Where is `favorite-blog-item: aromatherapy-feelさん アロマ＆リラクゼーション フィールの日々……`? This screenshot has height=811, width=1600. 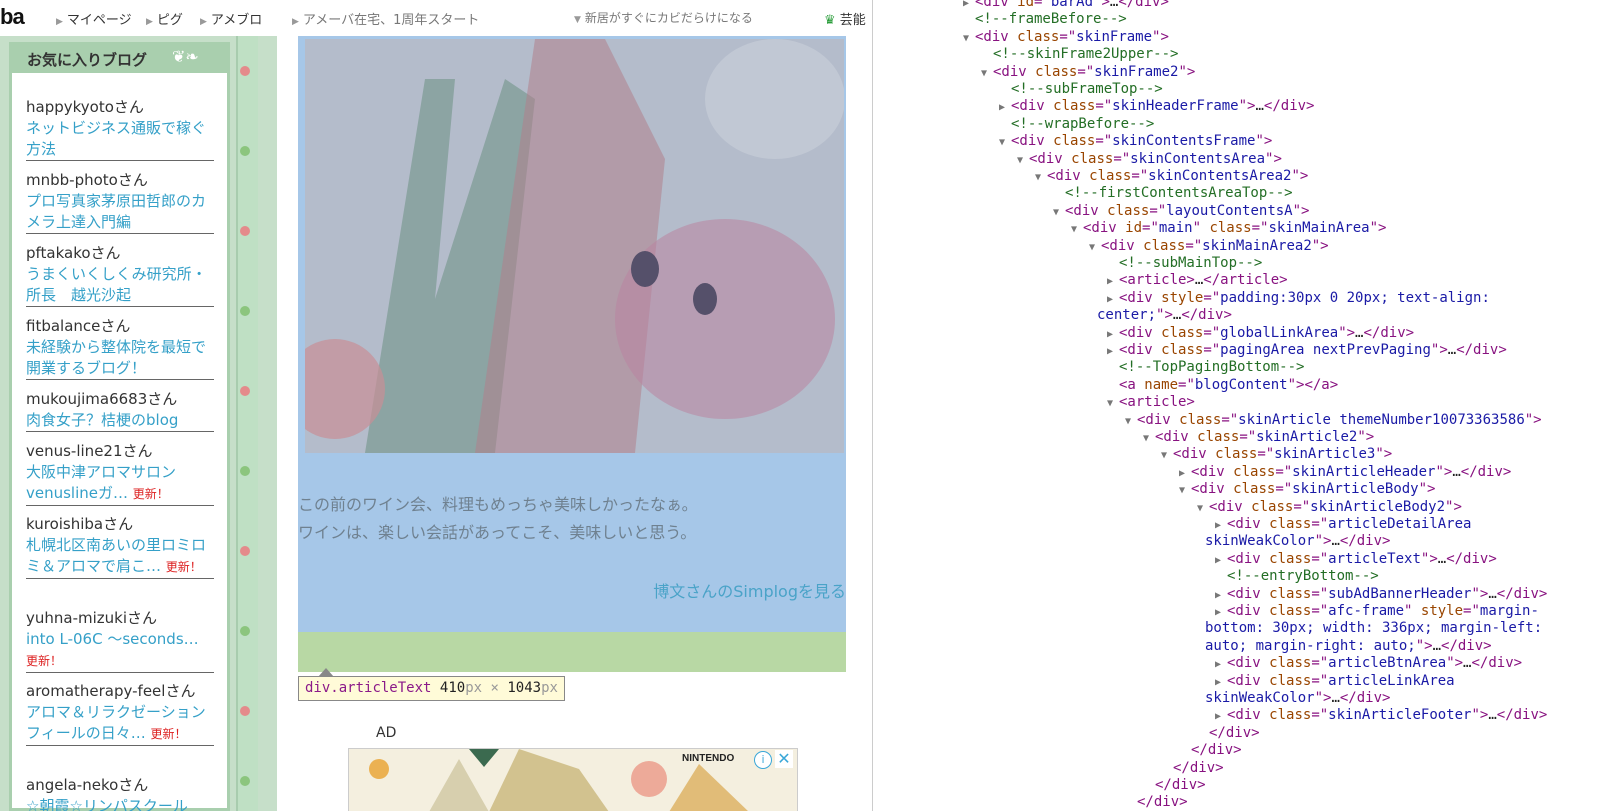 favorite-blog-item: aromatherapy-feelさん アロマ＆リラクゼーション フィールの日々…… is located at coordinates (120, 713).